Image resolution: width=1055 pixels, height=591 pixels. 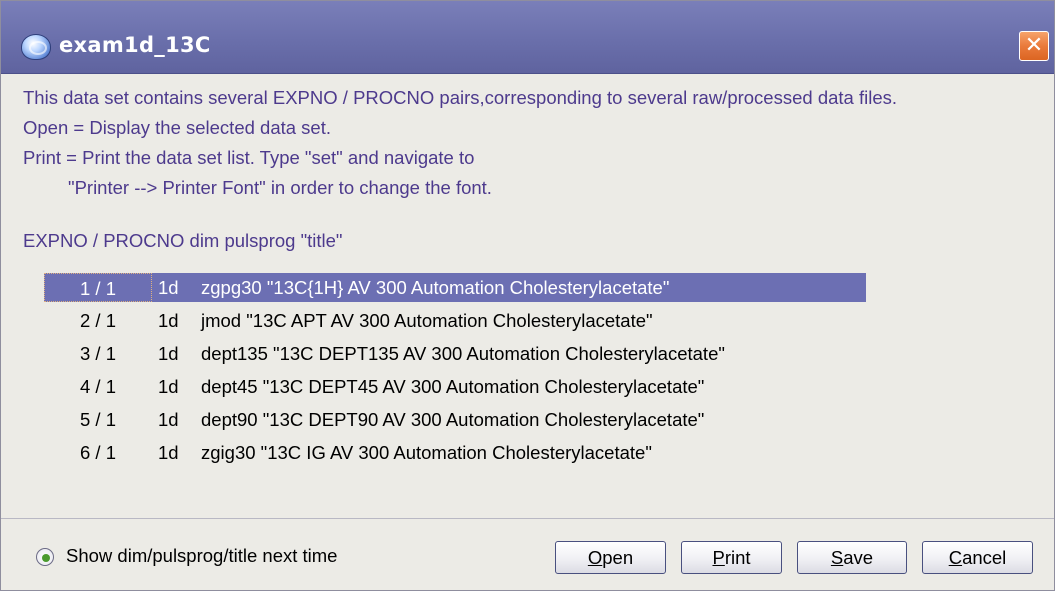 What do you see at coordinates (201, 556) in the screenshot?
I see `show-option-label: Show dim/pulsprog/title next time` at bounding box center [201, 556].